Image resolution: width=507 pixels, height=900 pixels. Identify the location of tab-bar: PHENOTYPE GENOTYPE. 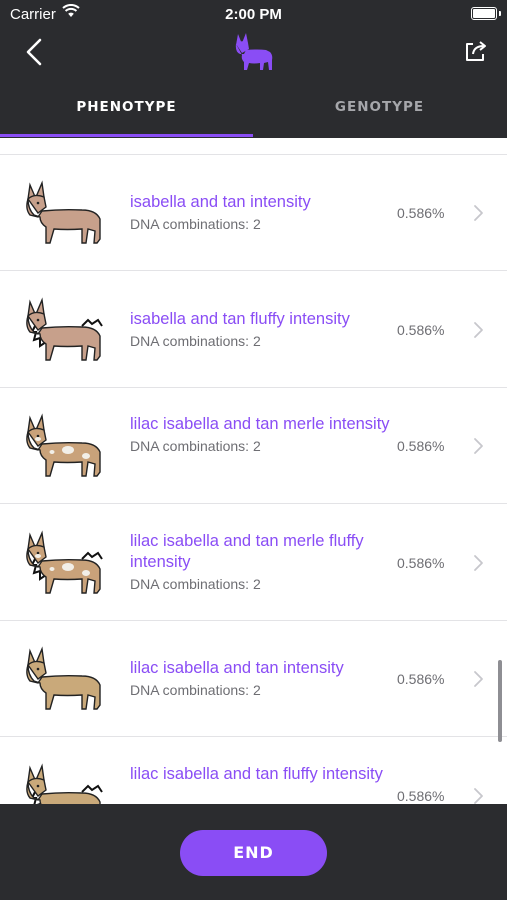
(253, 111).